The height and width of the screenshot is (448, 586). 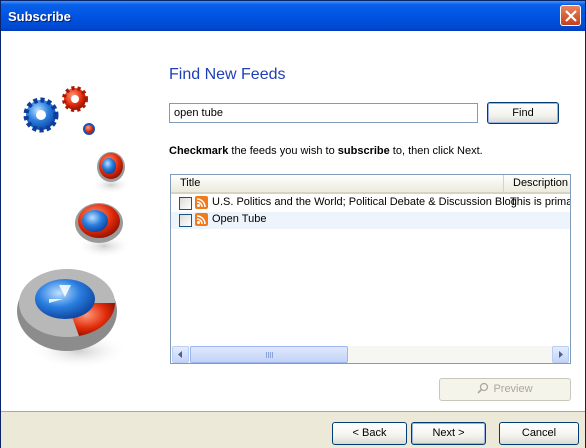 What do you see at coordinates (99, 223) in the screenshot?
I see `disc-medium-icon` at bounding box center [99, 223].